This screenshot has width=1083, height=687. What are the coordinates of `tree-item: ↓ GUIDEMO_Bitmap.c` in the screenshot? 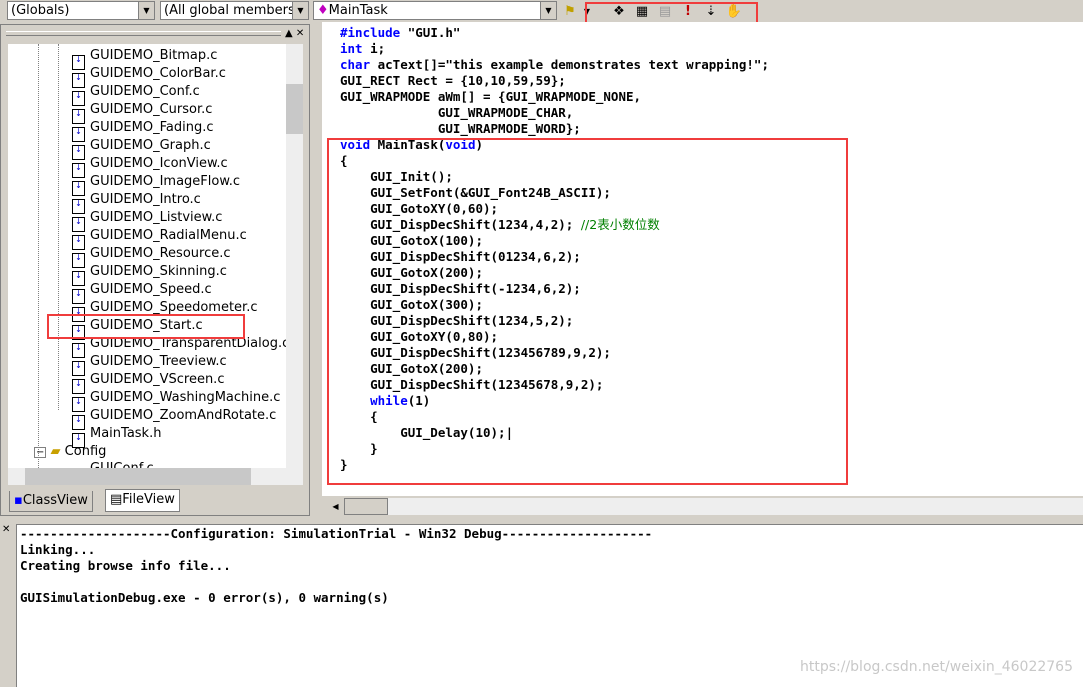 It's located at (145, 58).